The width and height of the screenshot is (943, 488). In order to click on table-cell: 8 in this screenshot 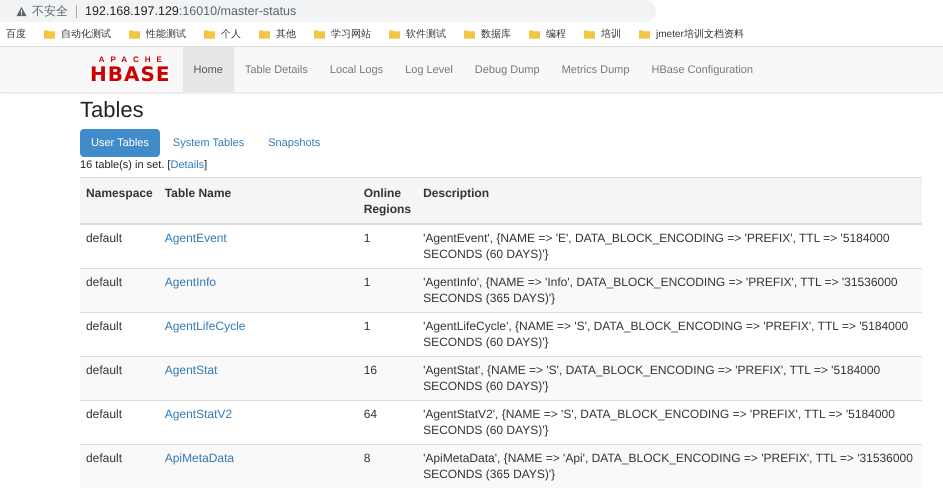, I will do `click(388, 466)`.